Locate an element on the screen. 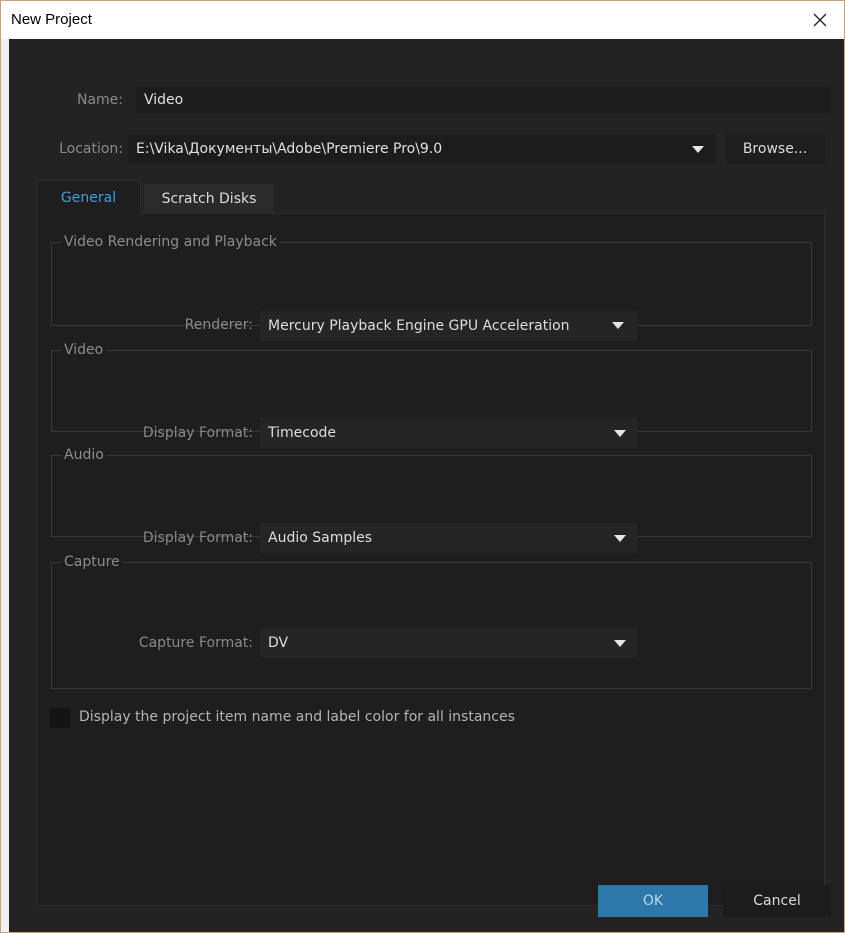 Image resolution: width=845 pixels, height=933 pixels. location-label: Location: is located at coordinates (91, 149).